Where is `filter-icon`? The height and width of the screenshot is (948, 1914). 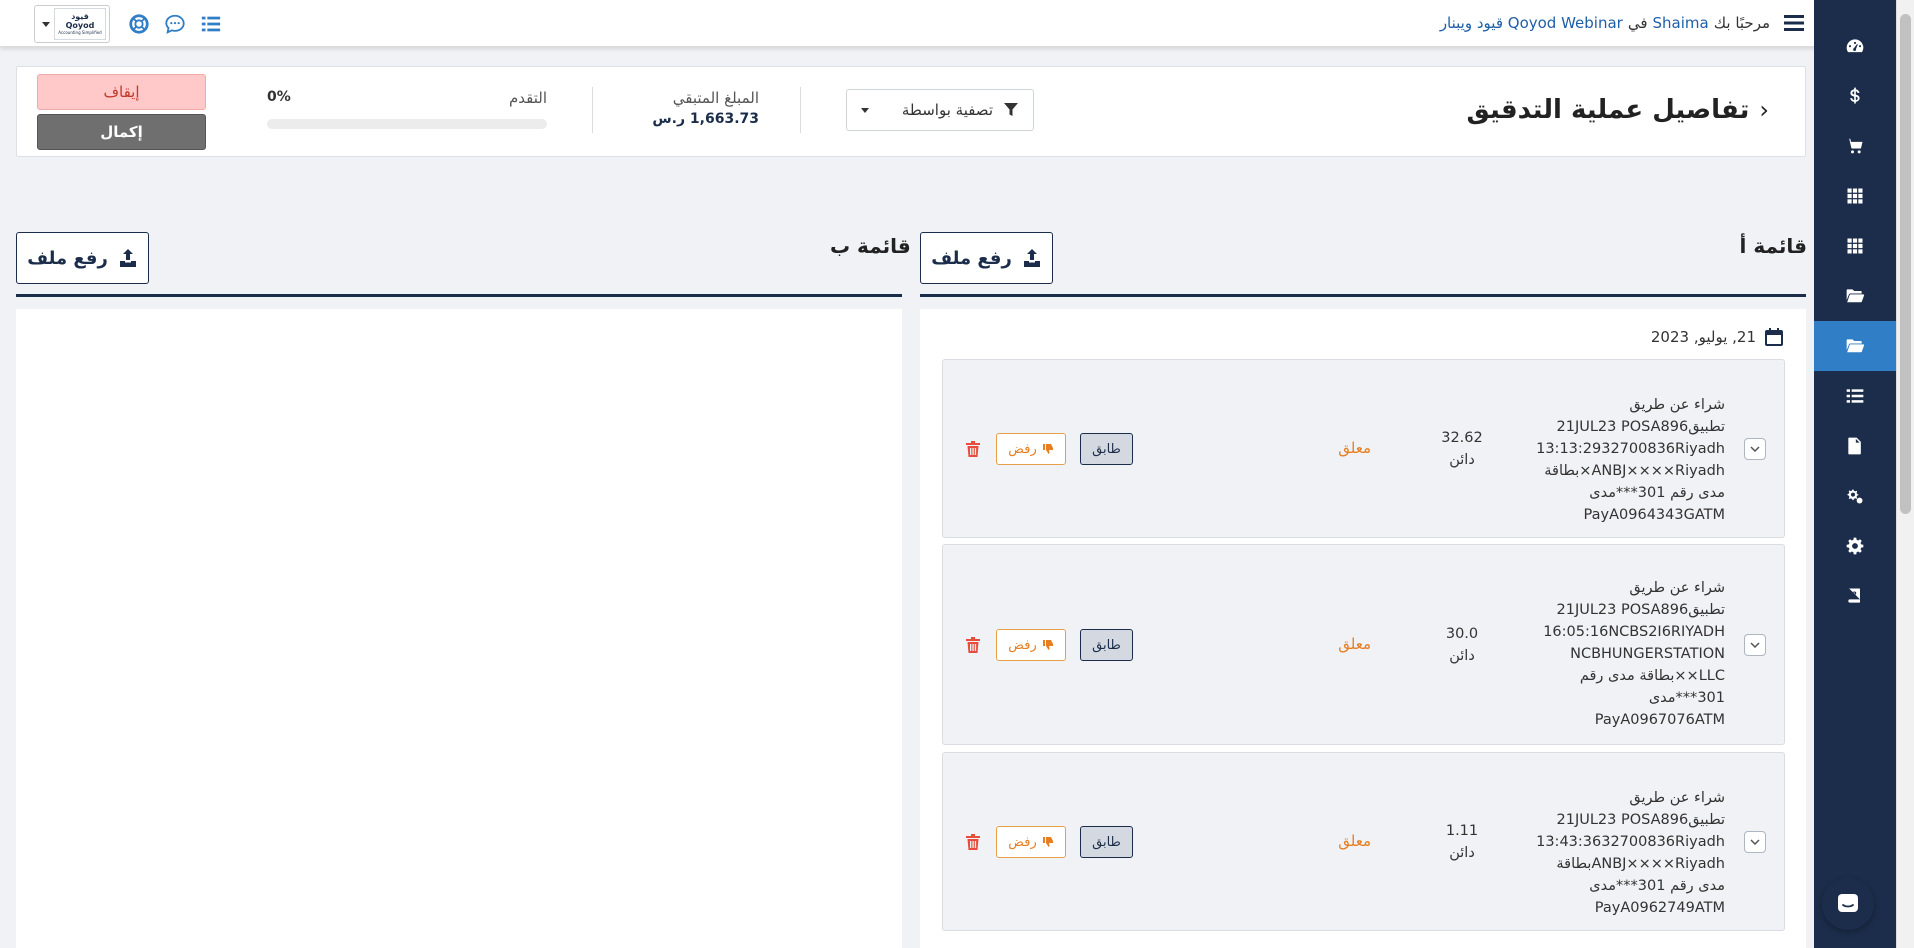 filter-icon is located at coordinates (1011, 109).